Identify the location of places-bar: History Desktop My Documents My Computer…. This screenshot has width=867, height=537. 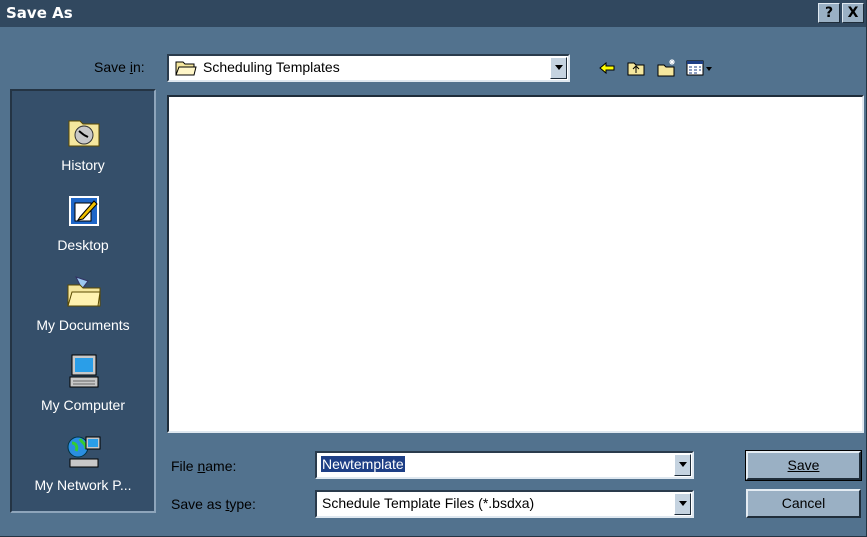
(83, 301).